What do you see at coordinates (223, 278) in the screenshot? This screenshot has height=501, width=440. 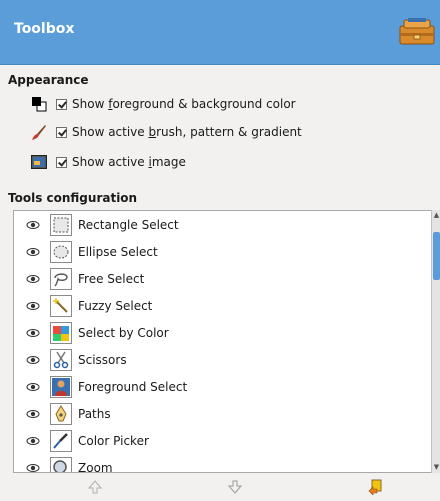 I see `tool-row-free-select: Free Select` at bounding box center [223, 278].